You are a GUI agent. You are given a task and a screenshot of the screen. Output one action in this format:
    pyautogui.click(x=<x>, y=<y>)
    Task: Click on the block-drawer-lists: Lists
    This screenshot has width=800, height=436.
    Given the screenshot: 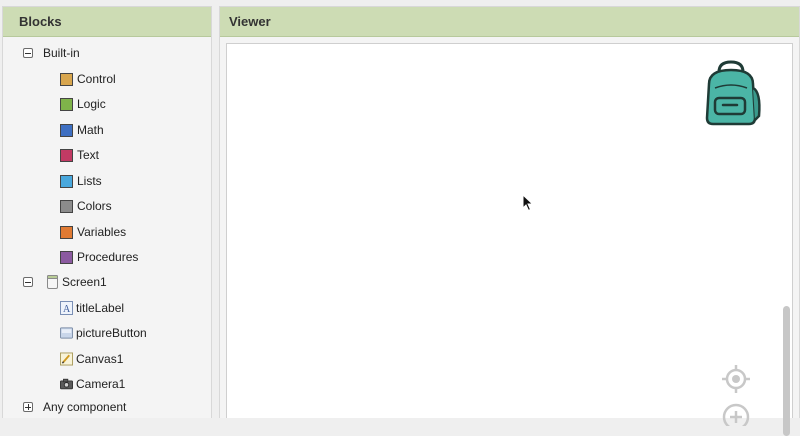 What is the action you would take?
    pyautogui.click(x=81, y=181)
    